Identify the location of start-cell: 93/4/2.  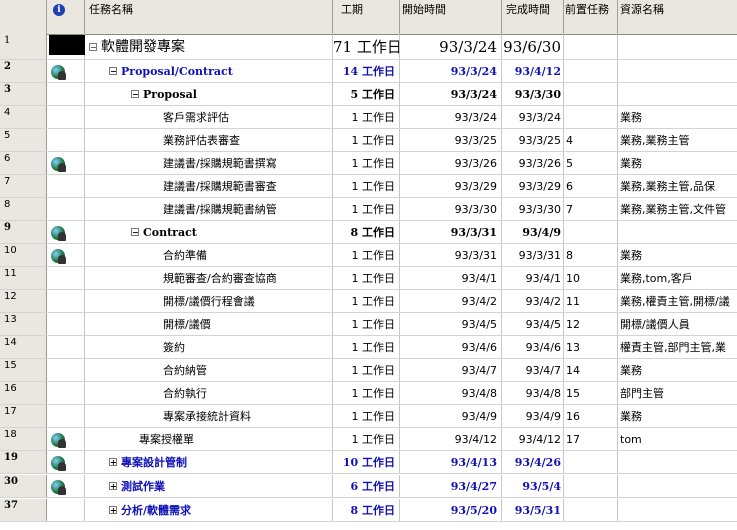
(451, 301).